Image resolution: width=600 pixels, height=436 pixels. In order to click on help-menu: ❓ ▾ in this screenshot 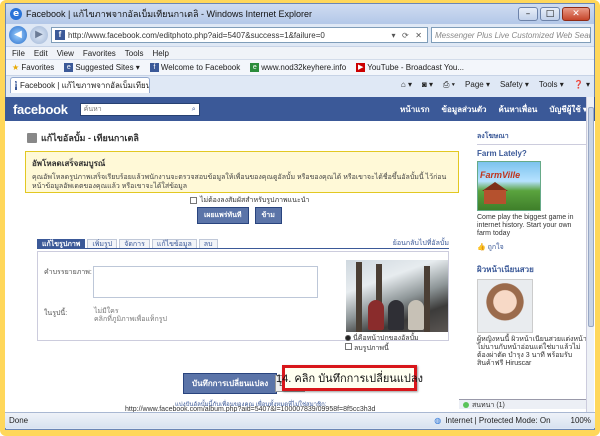, I will do `click(582, 85)`.